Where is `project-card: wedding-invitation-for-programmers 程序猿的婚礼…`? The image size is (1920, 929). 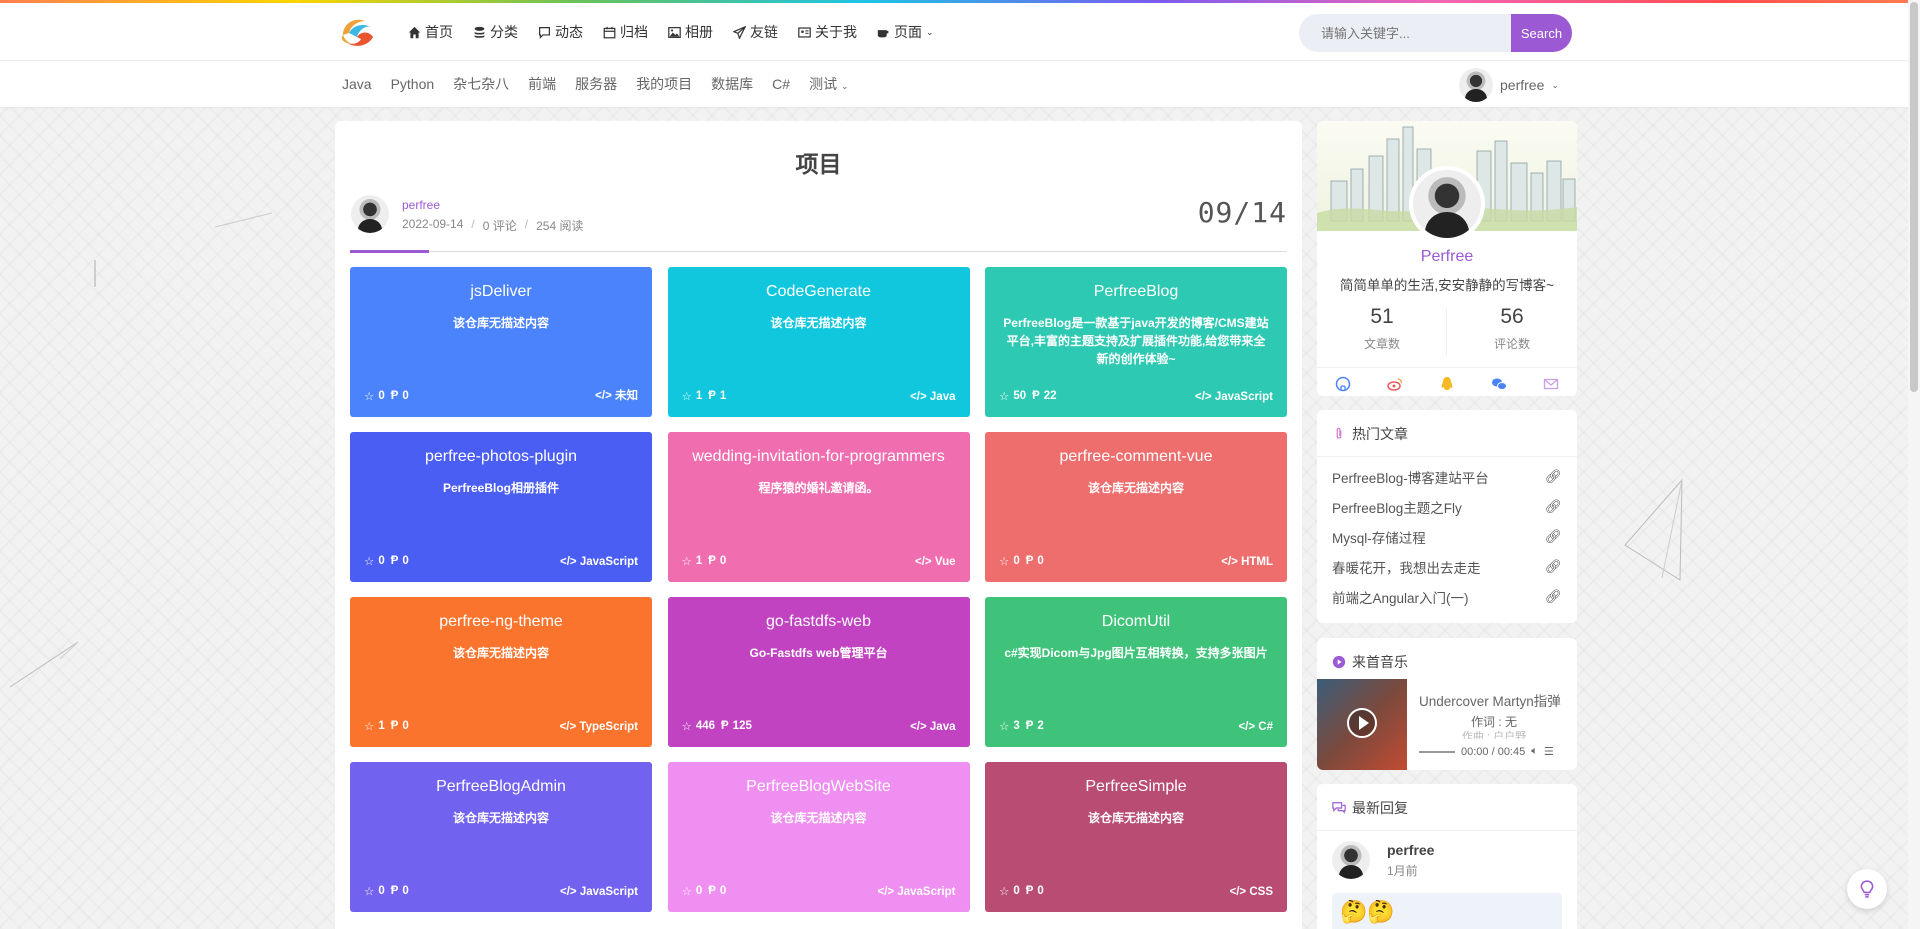 project-card: wedding-invitation-for-programmers 程序猿的婚礼… is located at coordinates (818, 507).